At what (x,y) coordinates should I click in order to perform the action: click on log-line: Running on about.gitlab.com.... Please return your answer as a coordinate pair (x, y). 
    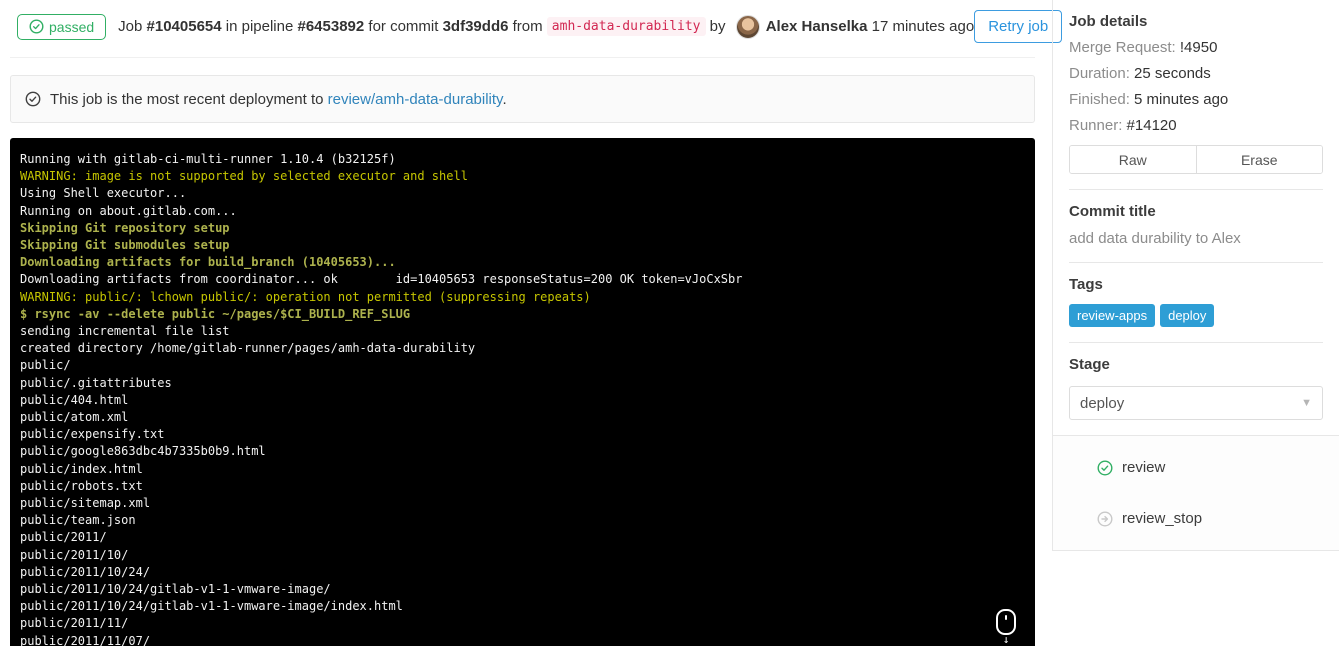
    Looking at the image, I should click on (128, 210).